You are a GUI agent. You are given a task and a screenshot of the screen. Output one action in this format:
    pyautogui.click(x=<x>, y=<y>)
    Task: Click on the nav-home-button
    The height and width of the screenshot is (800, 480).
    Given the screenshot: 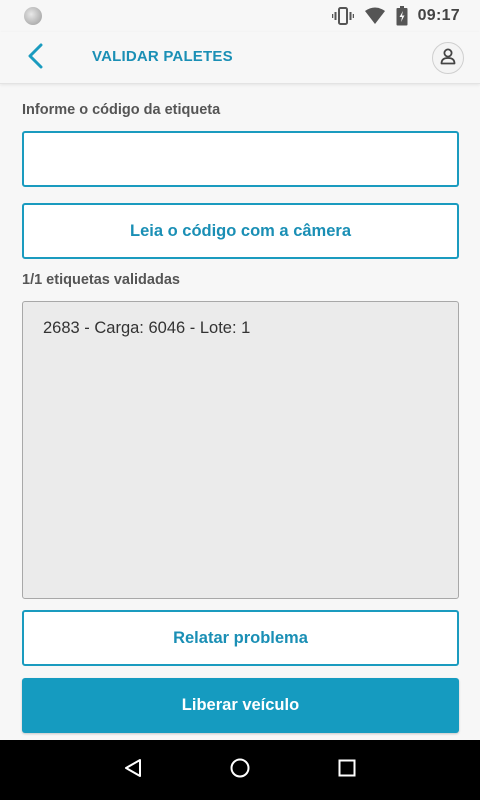 What is the action you would take?
    pyautogui.click(x=240, y=770)
    